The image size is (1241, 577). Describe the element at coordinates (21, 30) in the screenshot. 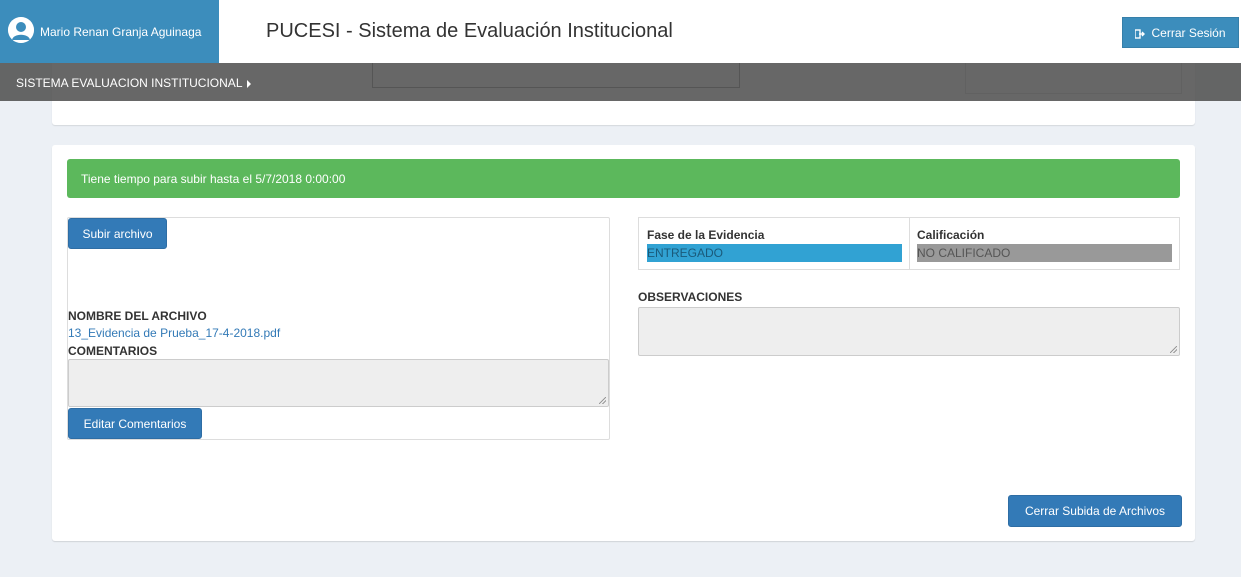

I see `user-avatar-icon` at that location.